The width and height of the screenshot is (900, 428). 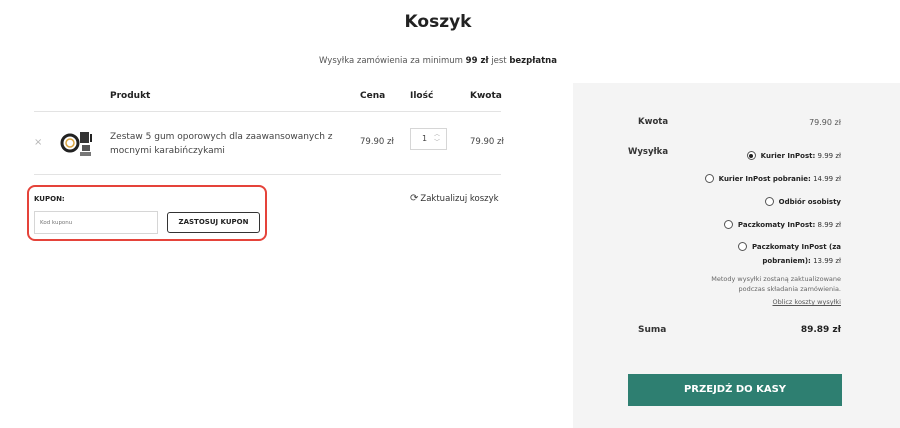 I want to click on update-cart-button: ⟳ Zaktualizuj koszyk, so click(x=454, y=198).